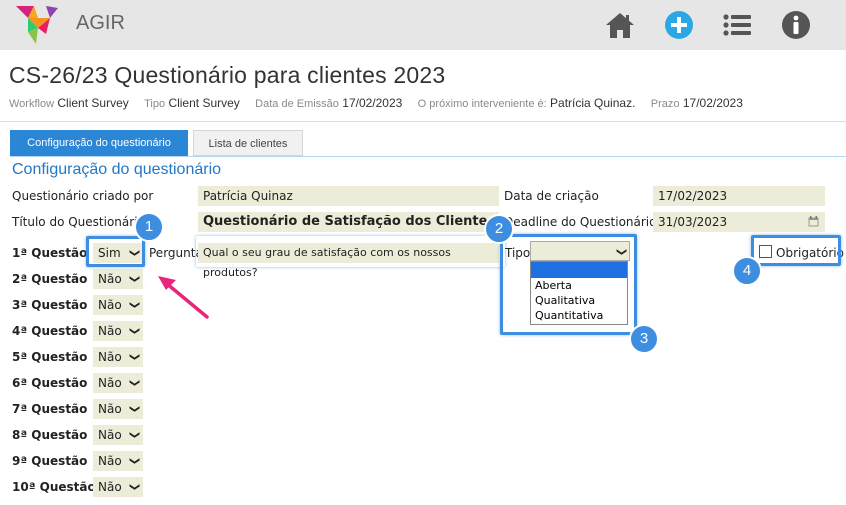 The image size is (846, 505). Describe the element at coordinates (551, 196) in the screenshot. I see `created-date-label: Data de criação` at that location.